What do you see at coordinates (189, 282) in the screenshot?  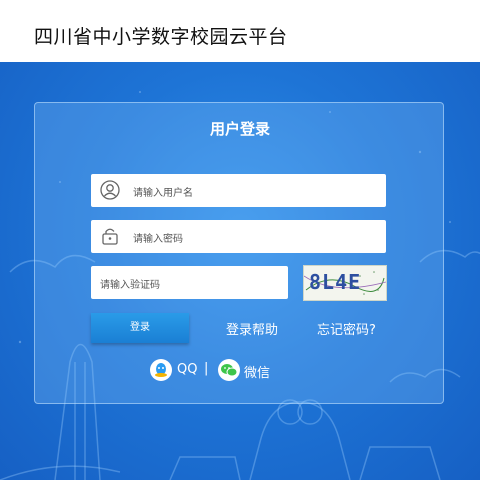 I see `captcha-field: 请输入验证码` at bounding box center [189, 282].